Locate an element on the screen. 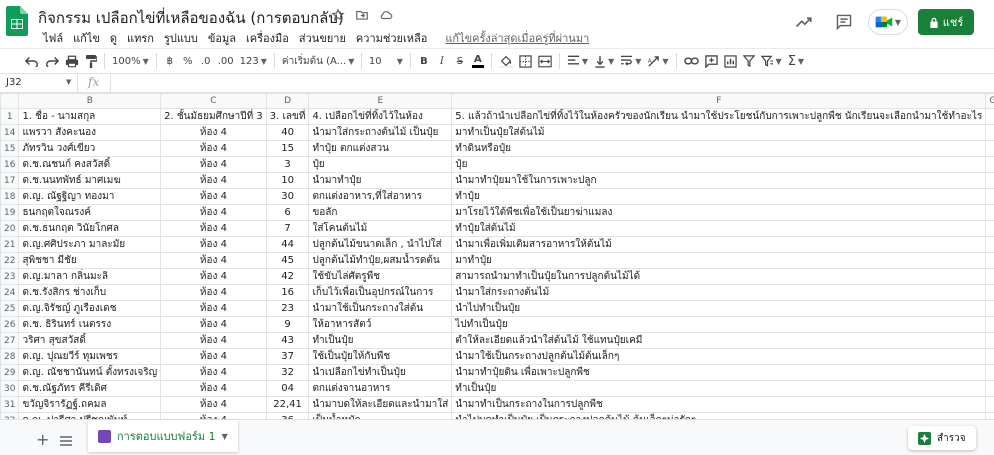  italic-button: I is located at coordinates (442, 61).